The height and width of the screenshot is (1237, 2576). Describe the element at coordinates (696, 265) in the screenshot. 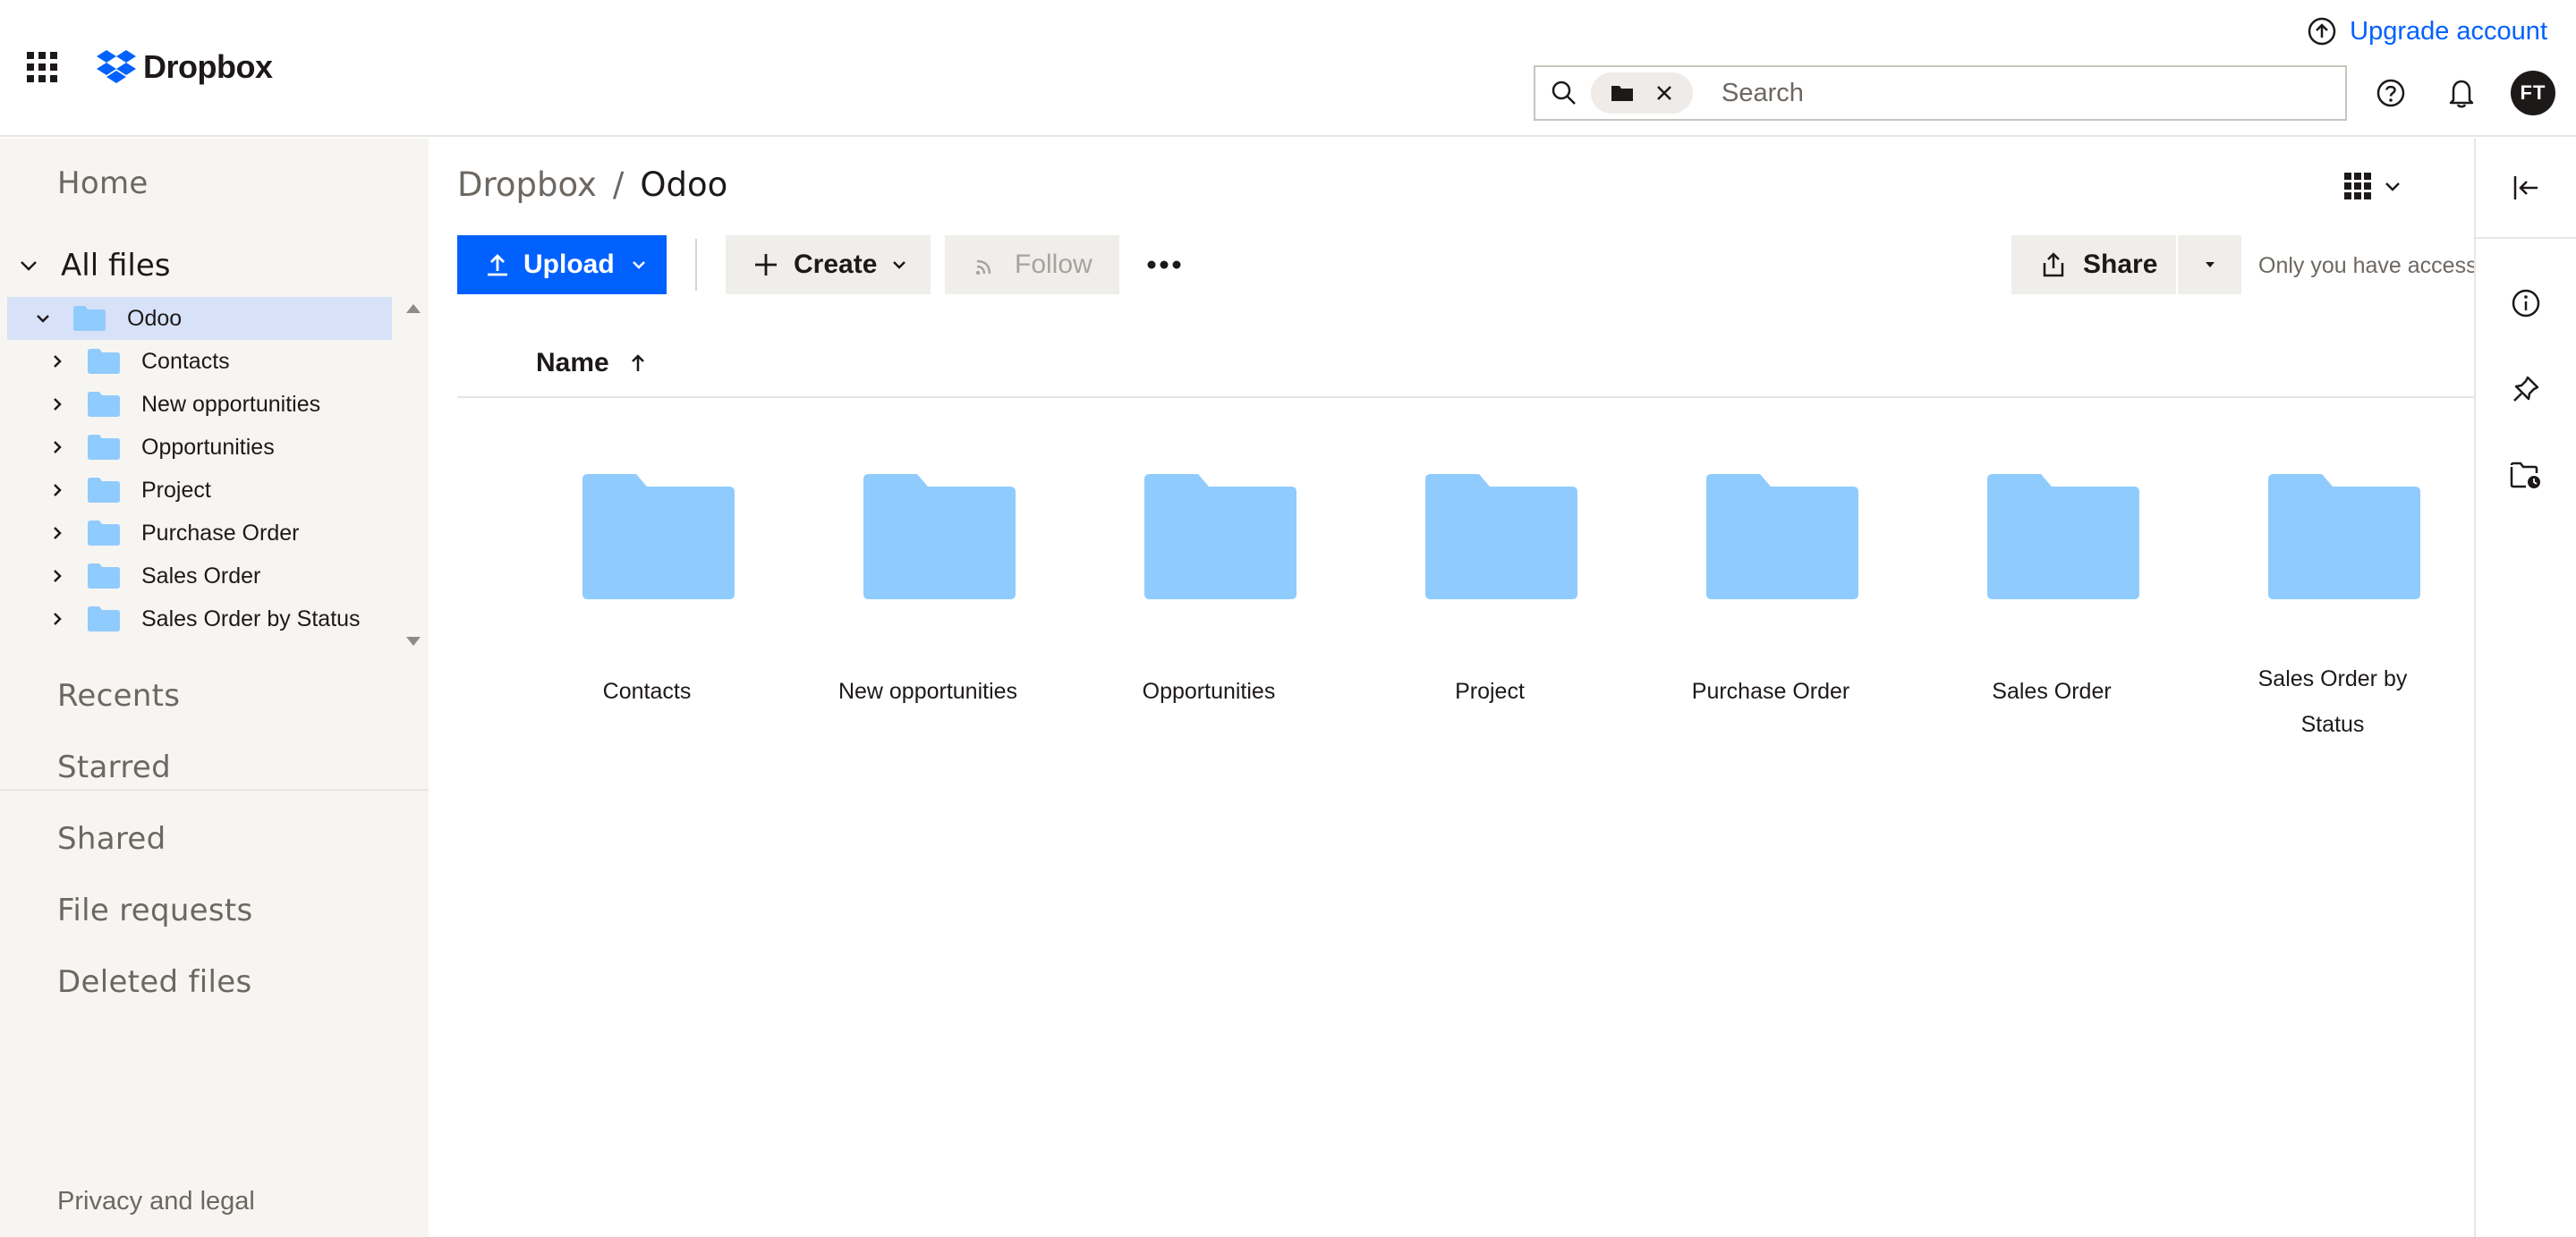

I see `toolbar-divider` at that location.